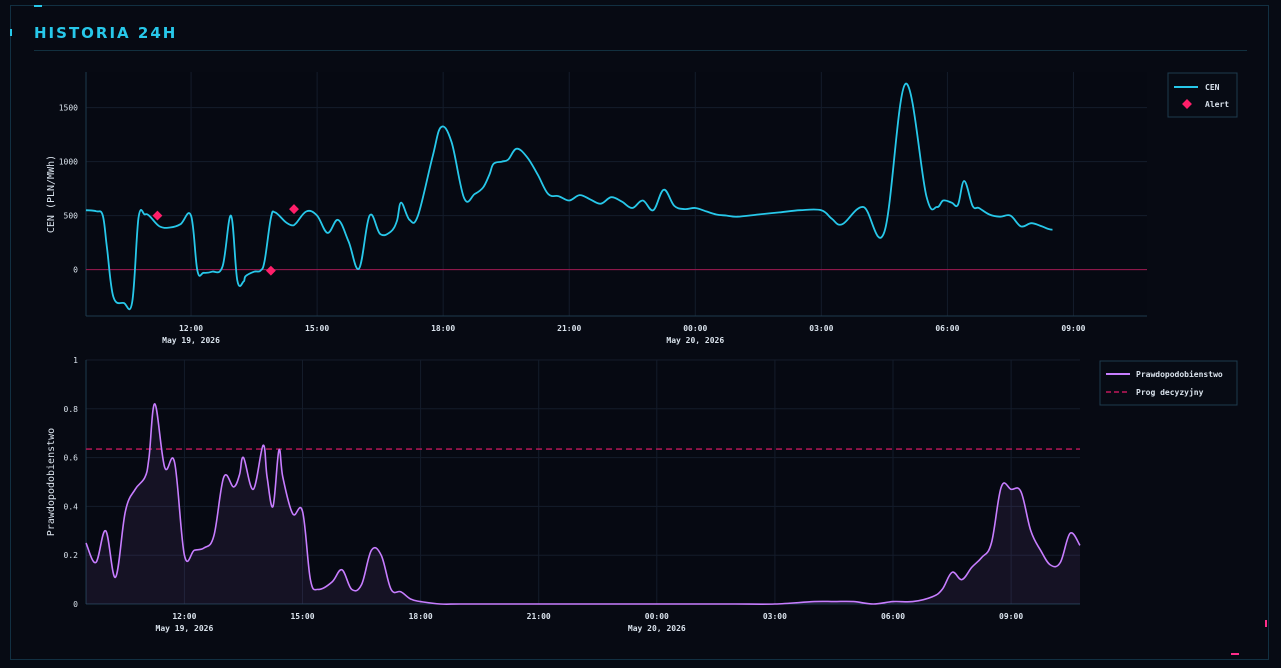  Describe the element at coordinates (1179, 374) in the screenshot. I see `legend-label-probability: Prawdopodobienstwo` at that location.